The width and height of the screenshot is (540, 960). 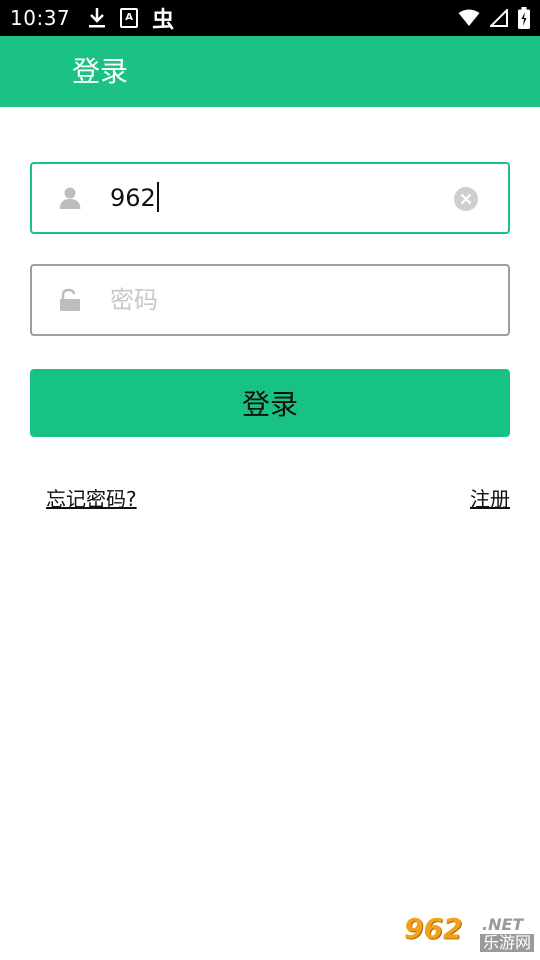 What do you see at coordinates (470, 934) in the screenshot?
I see `watermark-logo: 962 .NET 乐游网` at bounding box center [470, 934].